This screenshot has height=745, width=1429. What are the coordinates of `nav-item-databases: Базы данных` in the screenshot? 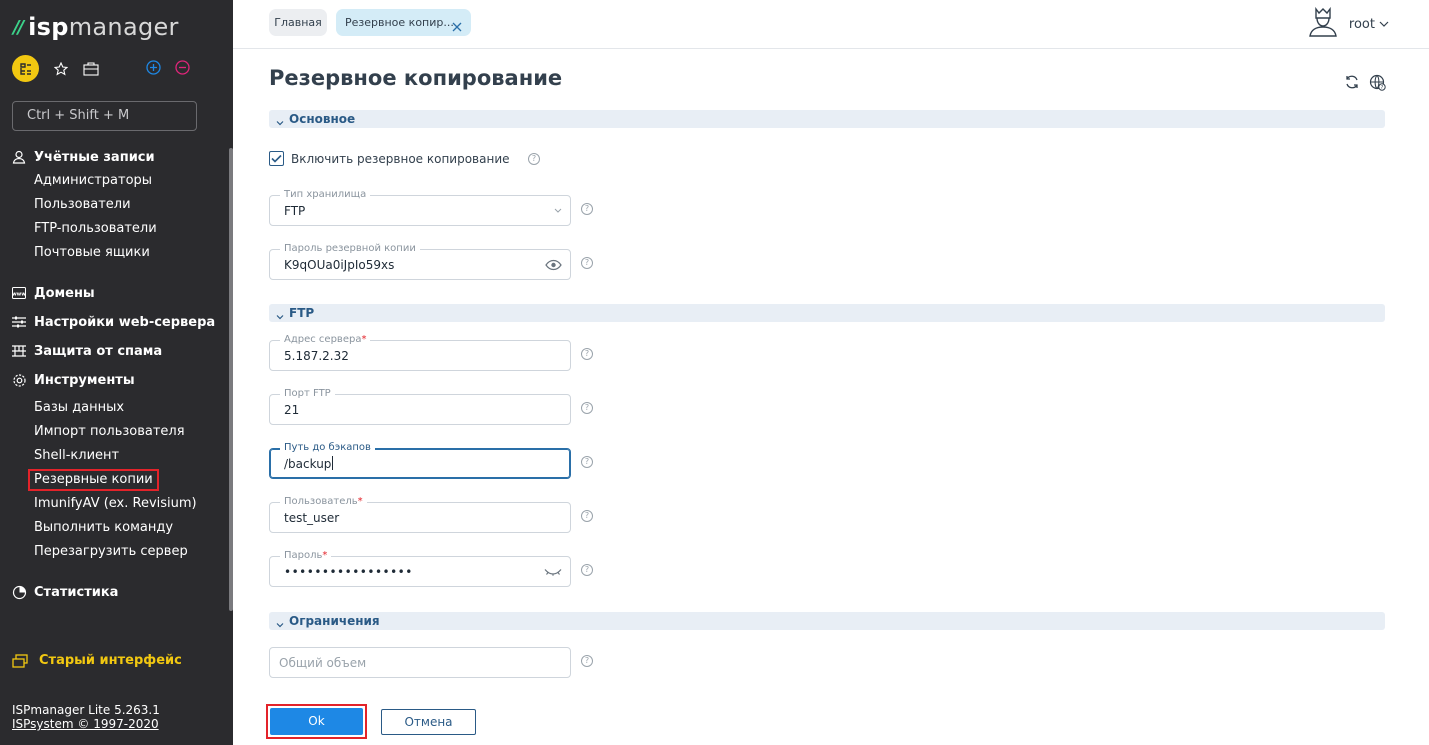 It's located at (115, 408).